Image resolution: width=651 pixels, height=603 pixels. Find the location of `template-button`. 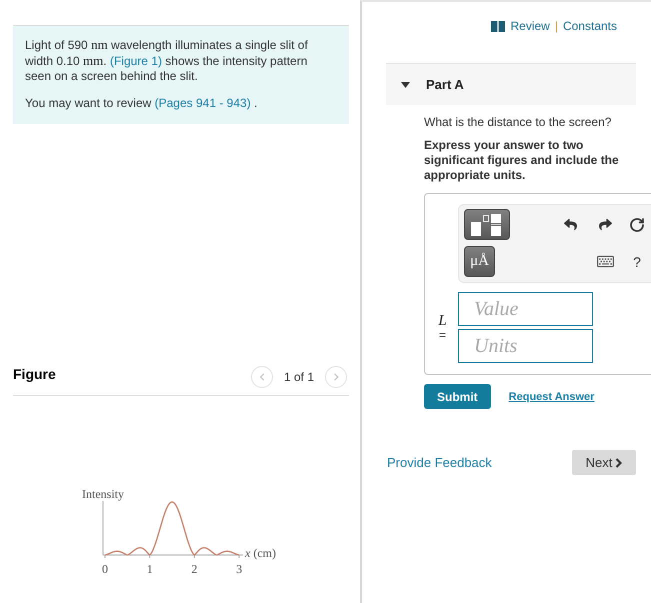

template-button is located at coordinates (487, 224).